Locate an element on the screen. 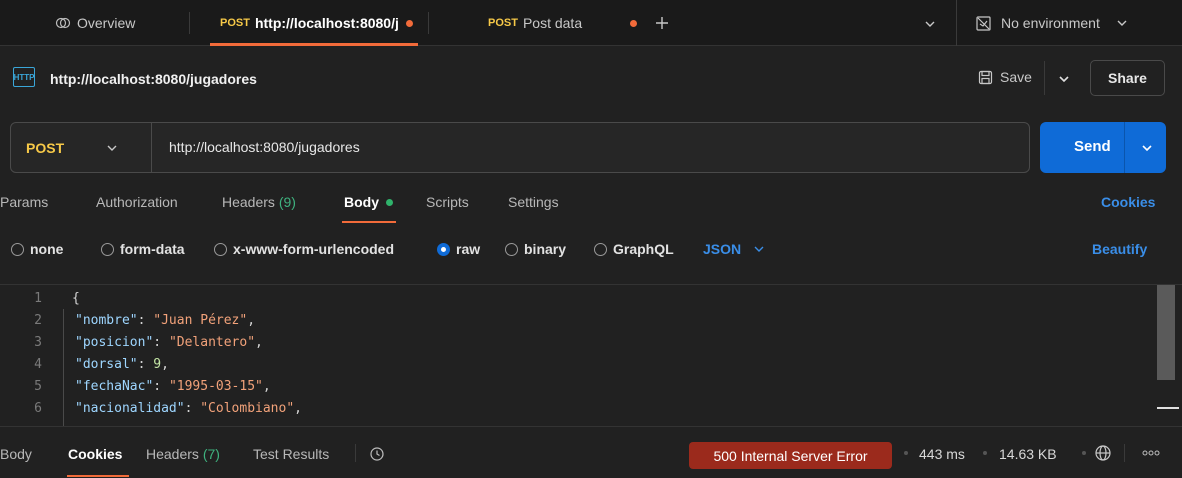 This screenshot has height=478, width=1182. tab-authorization: Authorization is located at coordinates (137, 202).